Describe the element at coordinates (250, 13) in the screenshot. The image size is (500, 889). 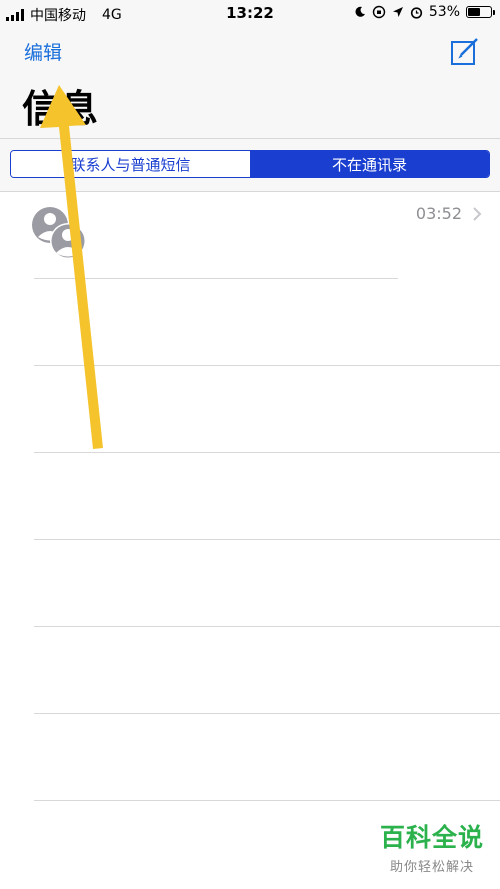
I see `status-bar: 中国移动 4G 13:22 53%` at that location.